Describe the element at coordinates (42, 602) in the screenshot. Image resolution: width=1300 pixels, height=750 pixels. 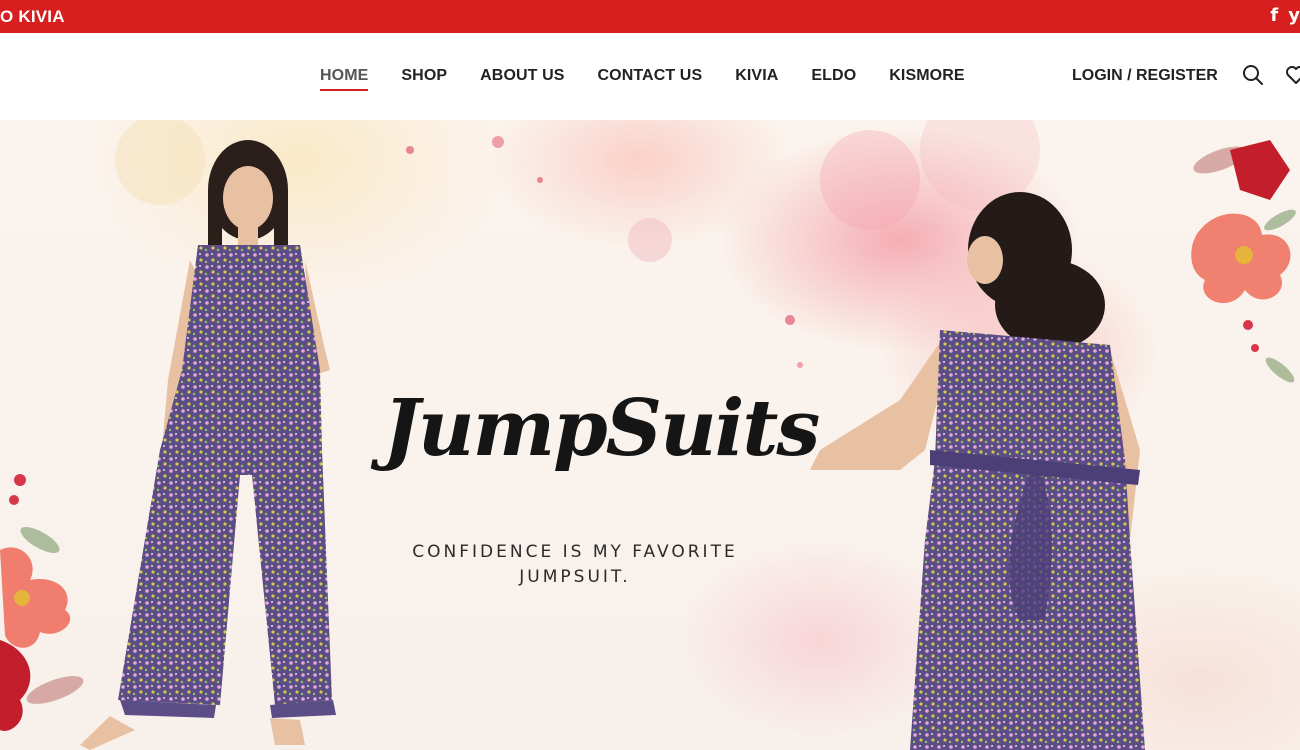
I see `left-flowers-decoration` at that location.